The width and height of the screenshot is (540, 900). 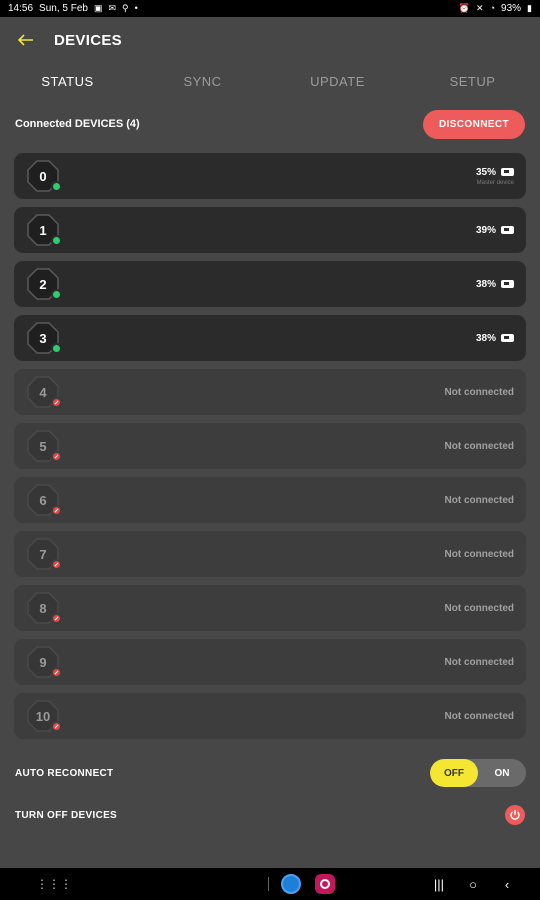 What do you see at coordinates (88, 40) in the screenshot?
I see `page-title: DEVICES` at bounding box center [88, 40].